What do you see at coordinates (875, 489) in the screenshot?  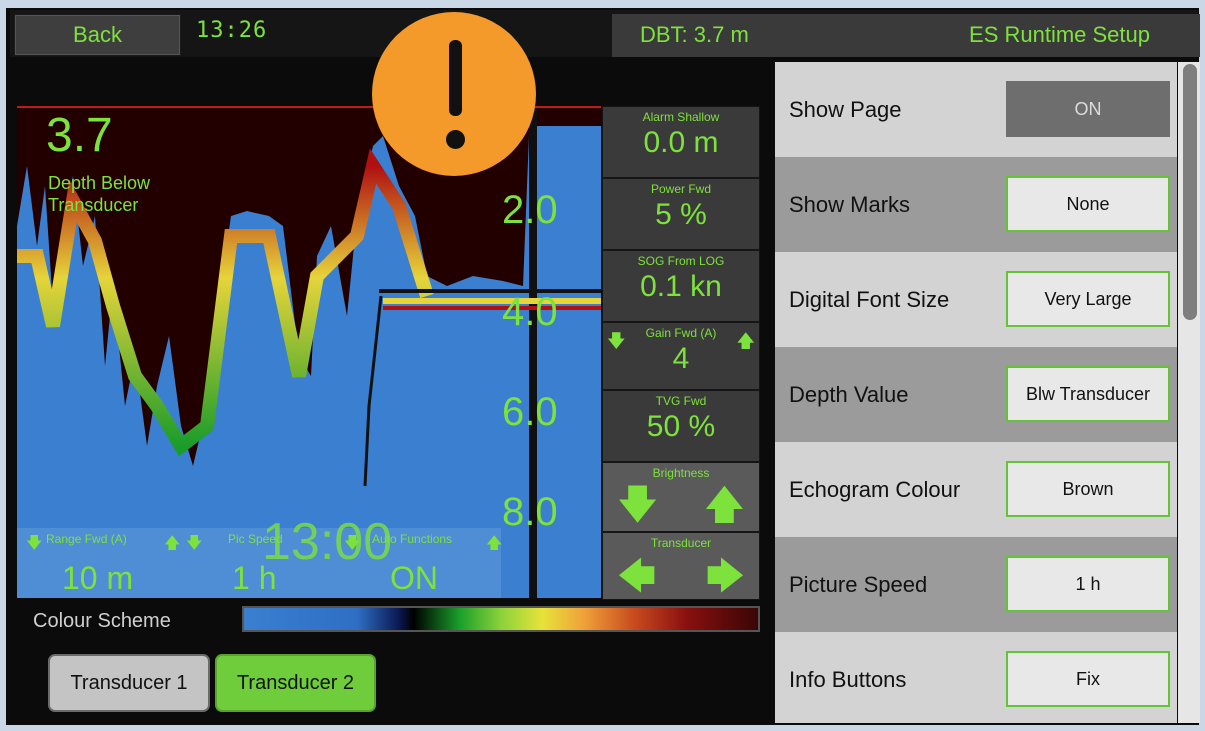 I see `settings-label: Echogram Colour` at bounding box center [875, 489].